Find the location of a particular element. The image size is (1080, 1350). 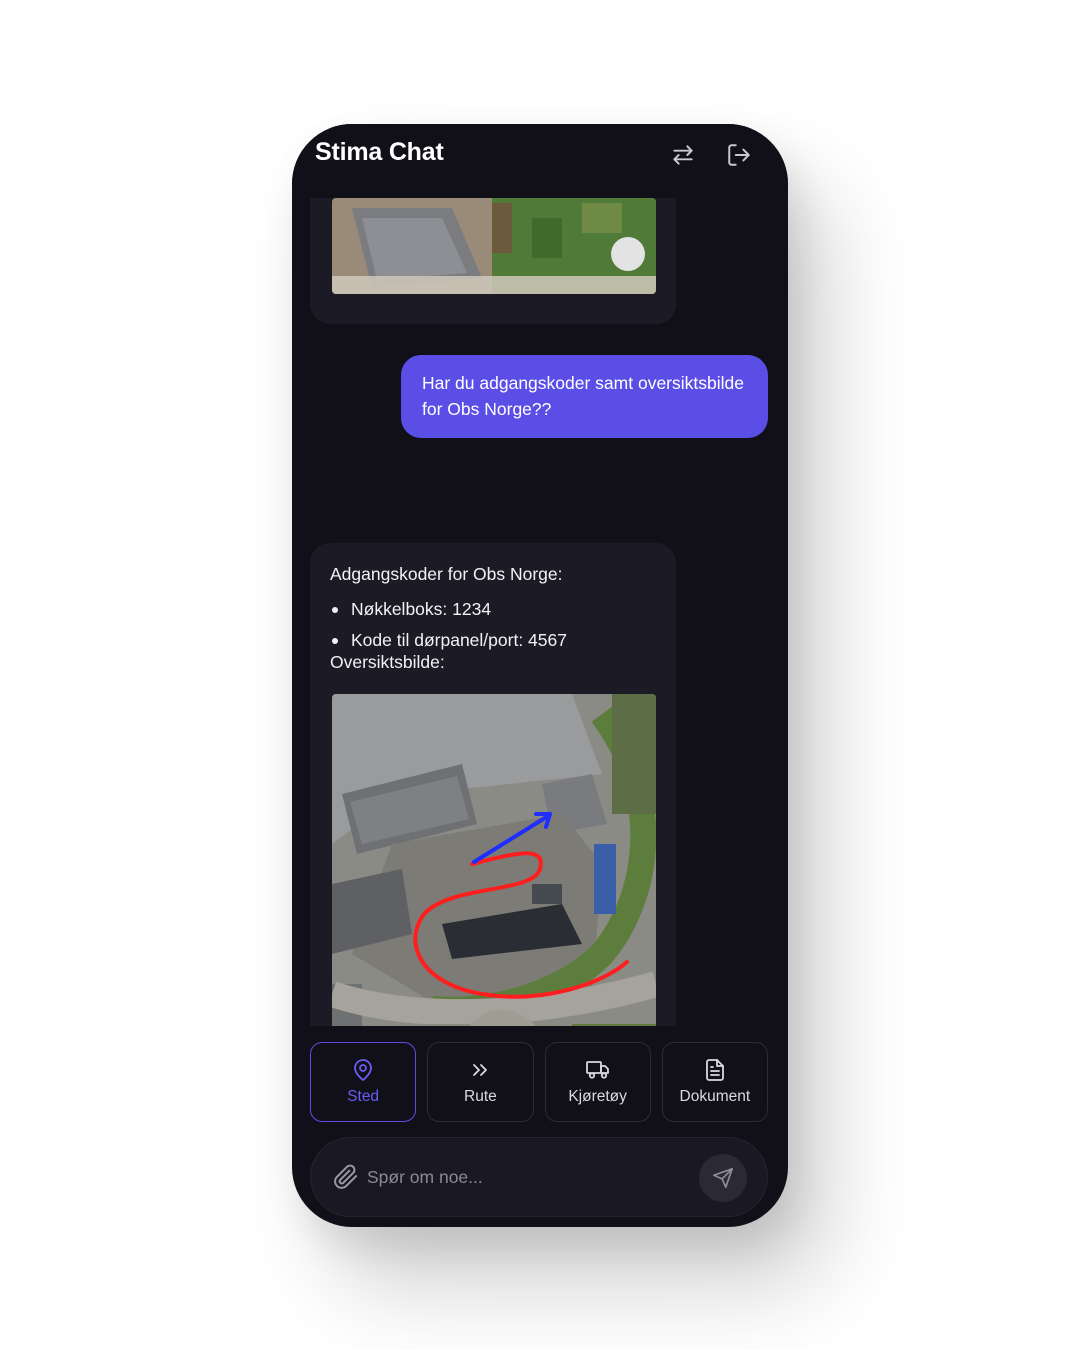

send-icon is located at coordinates (723, 1178).